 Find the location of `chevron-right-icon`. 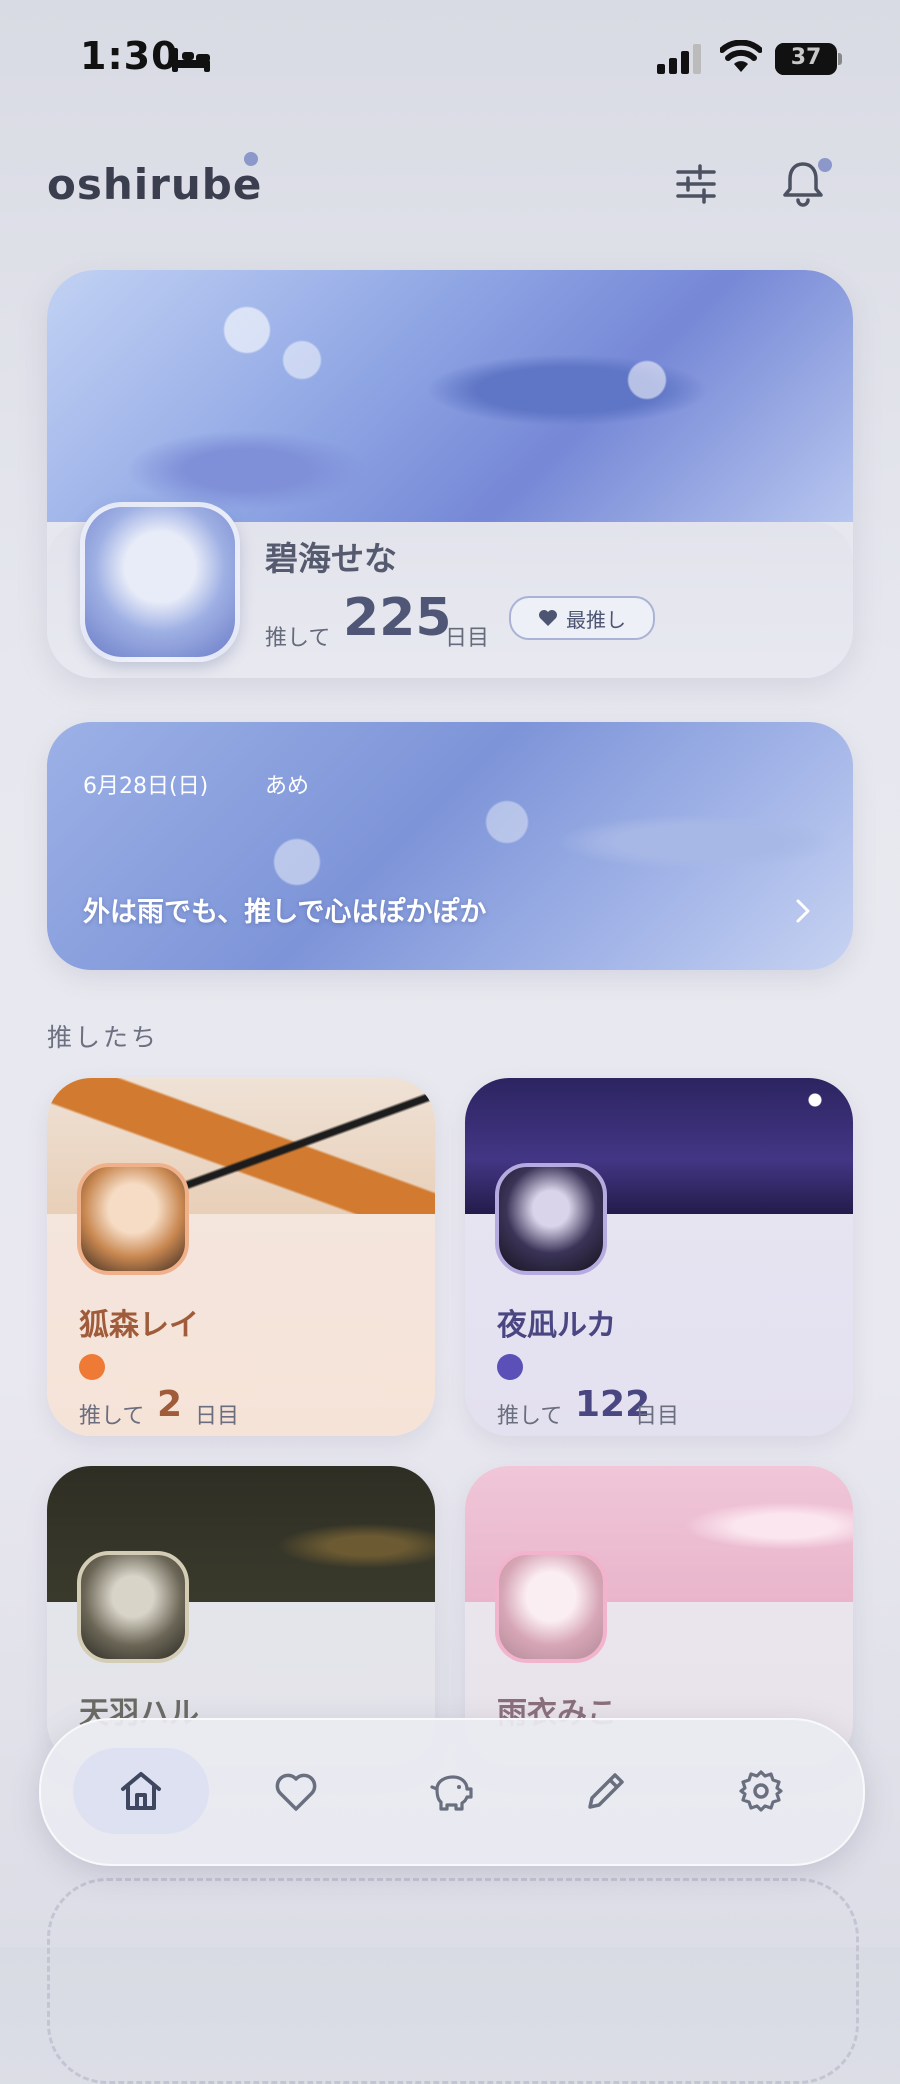

chevron-right-icon is located at coordinates (803, 911).